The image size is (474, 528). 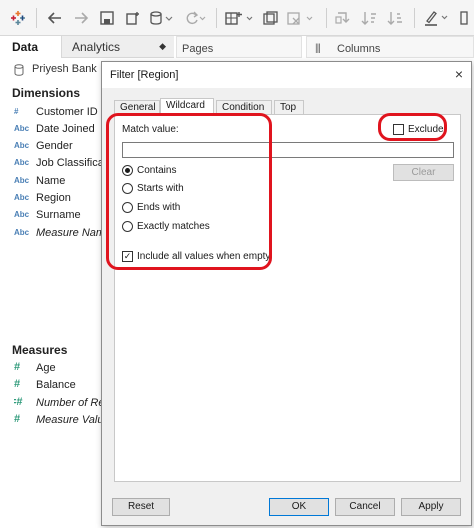 What do you see at coordinates (365, 507) in the screenshot?
I see `cancel-button: Cancel` at bounding box center [365, 507].